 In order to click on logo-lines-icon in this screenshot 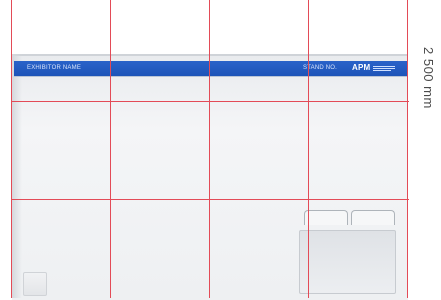, I will do `click(384, 68)`.